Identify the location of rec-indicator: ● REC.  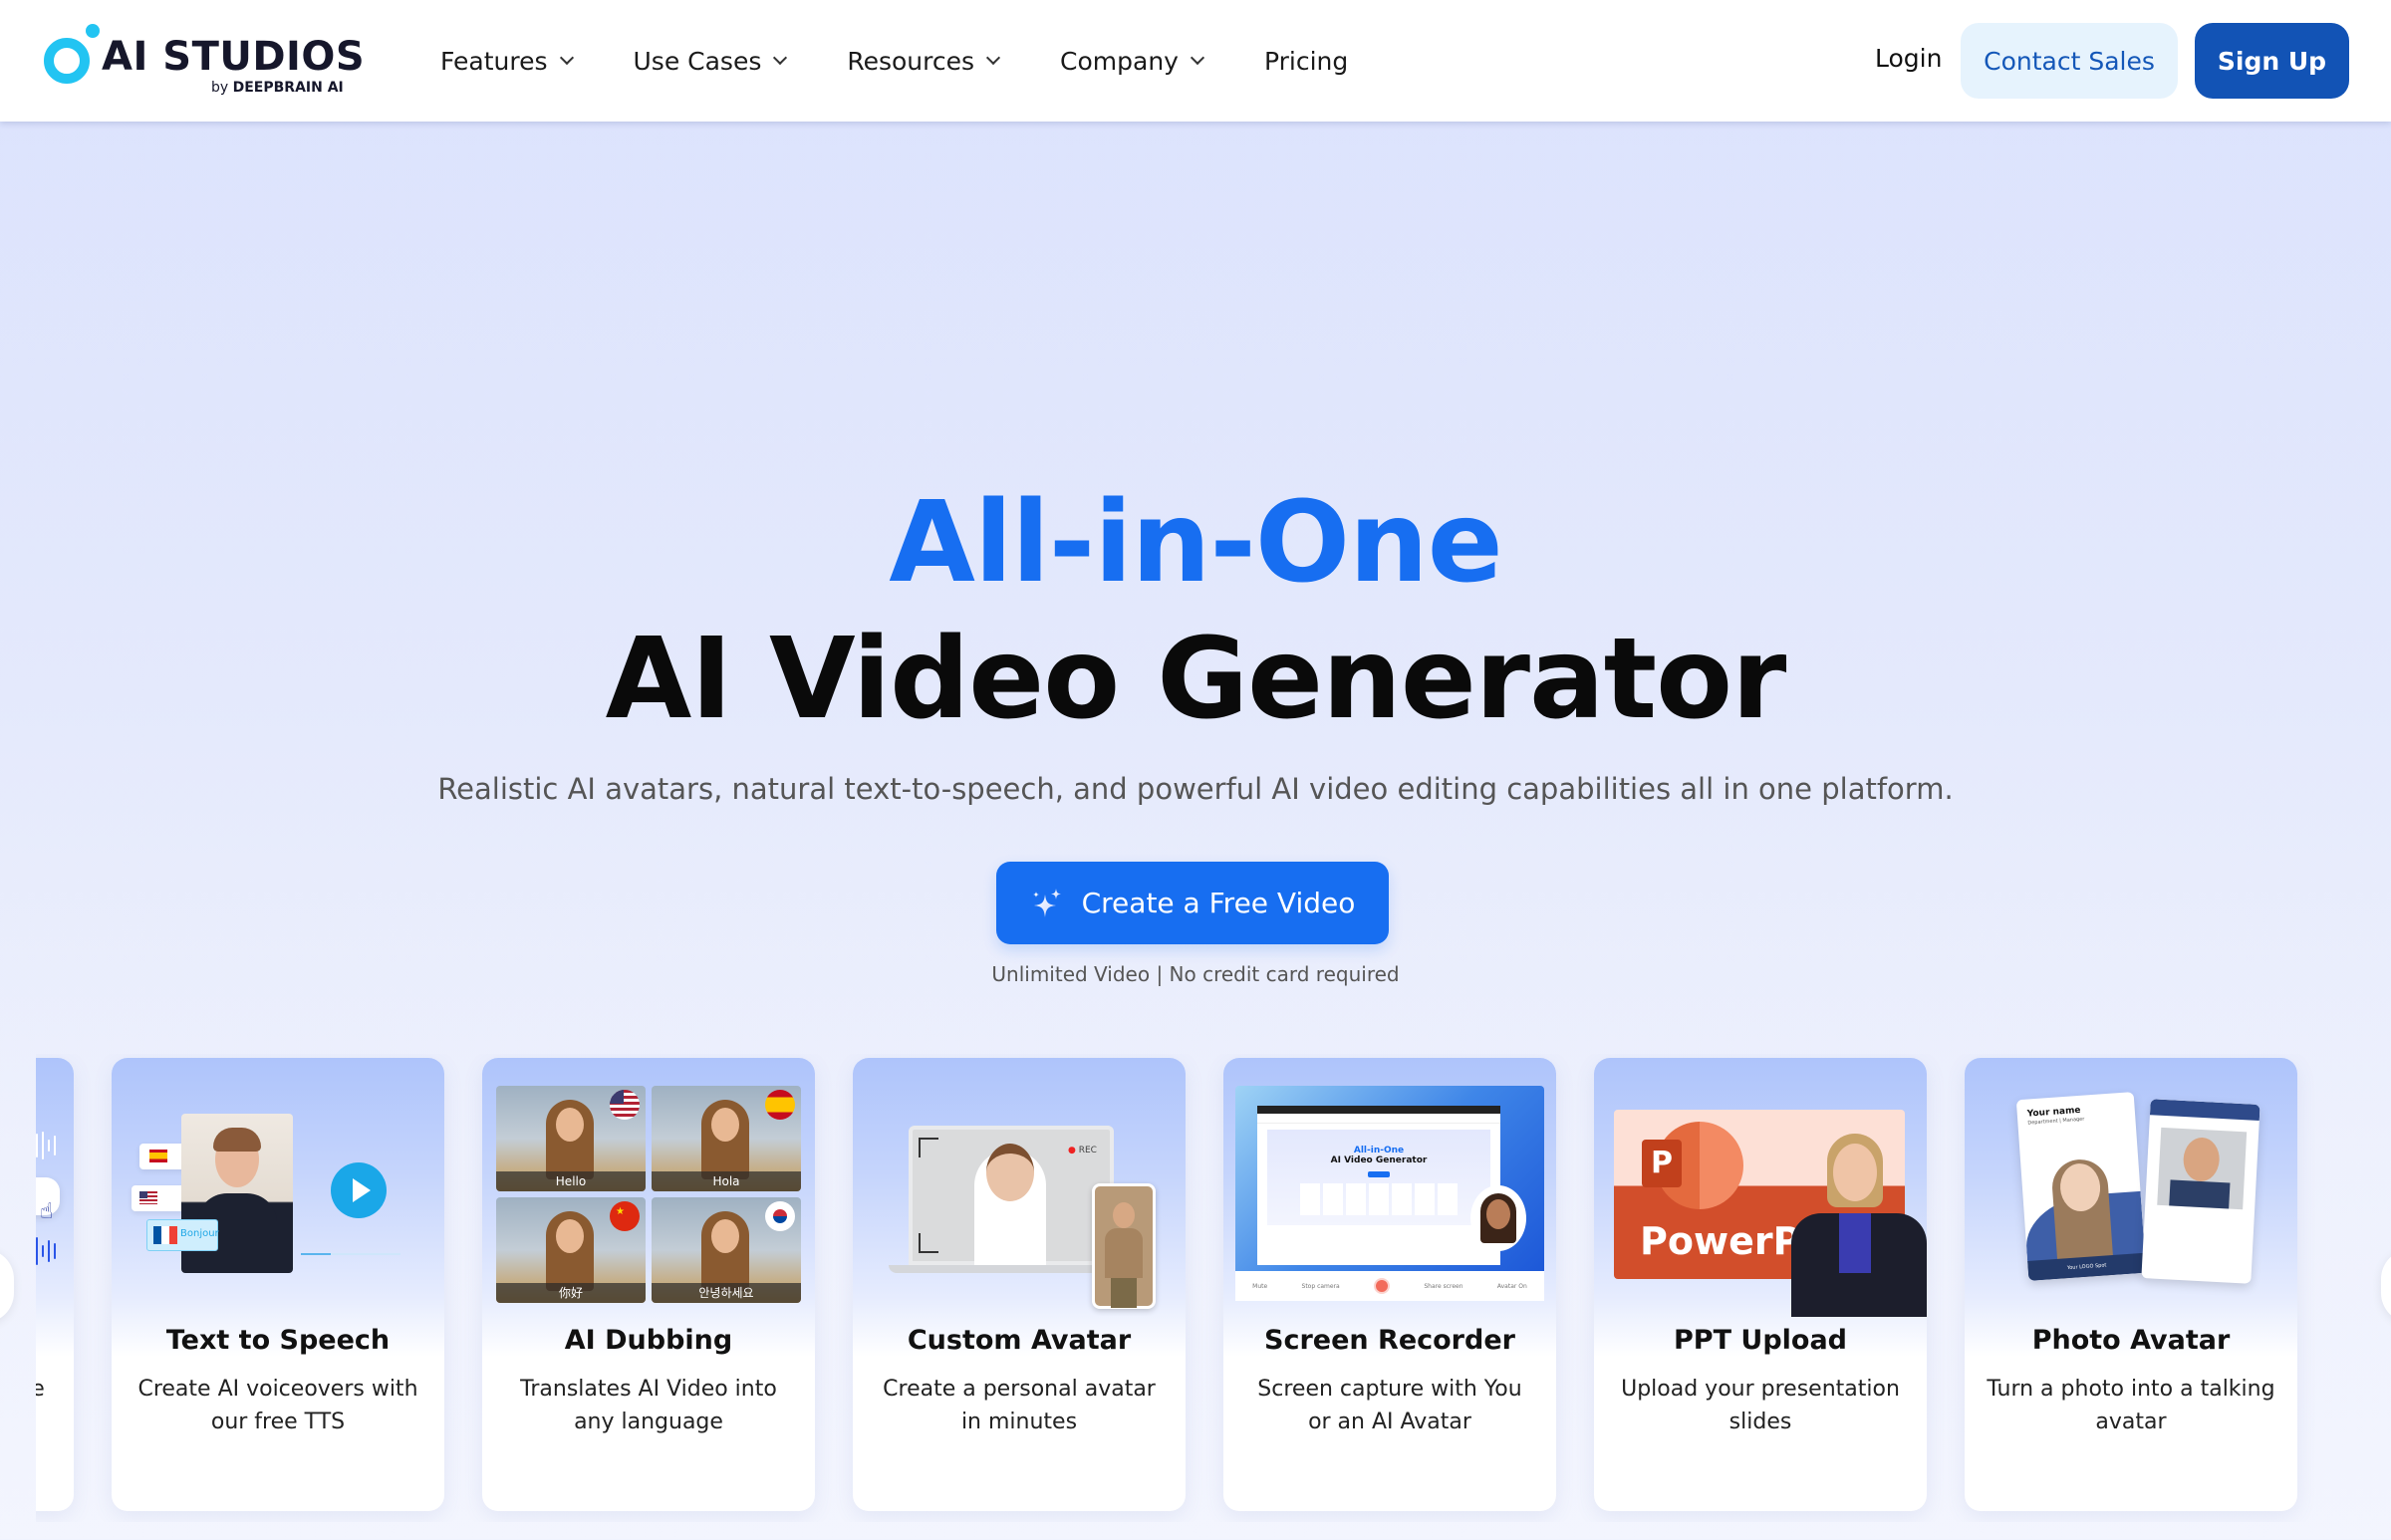
(1082, 1150).